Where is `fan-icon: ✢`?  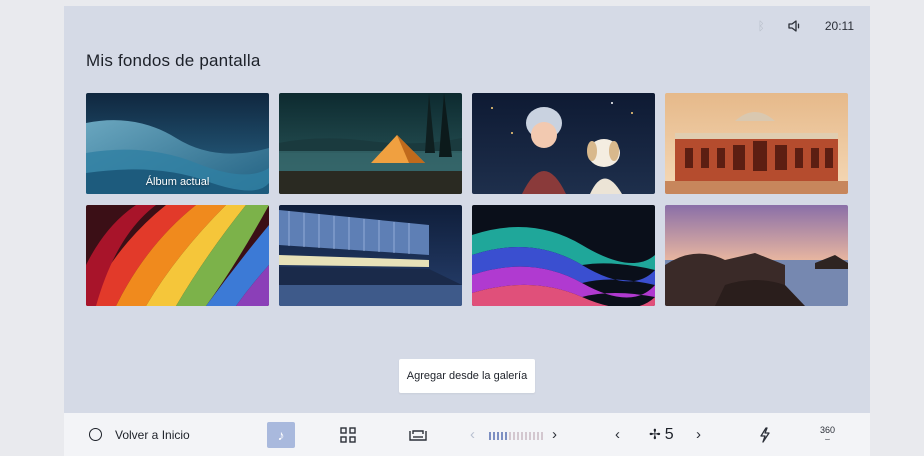 fan-icon: ✢ is located at coordinates (655, 434).